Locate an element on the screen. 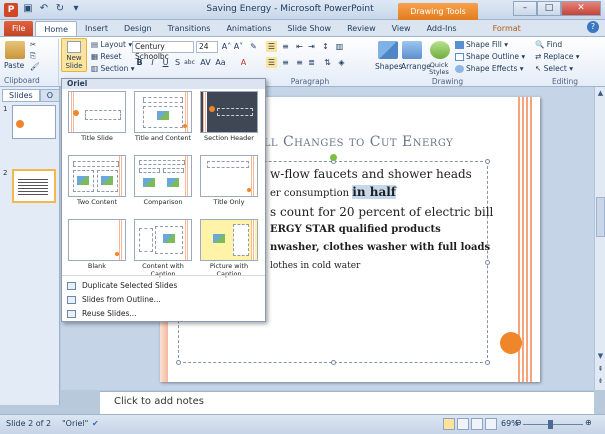 The image size is (605, 434). tab-outline: O is located at coordinates (49, 95).